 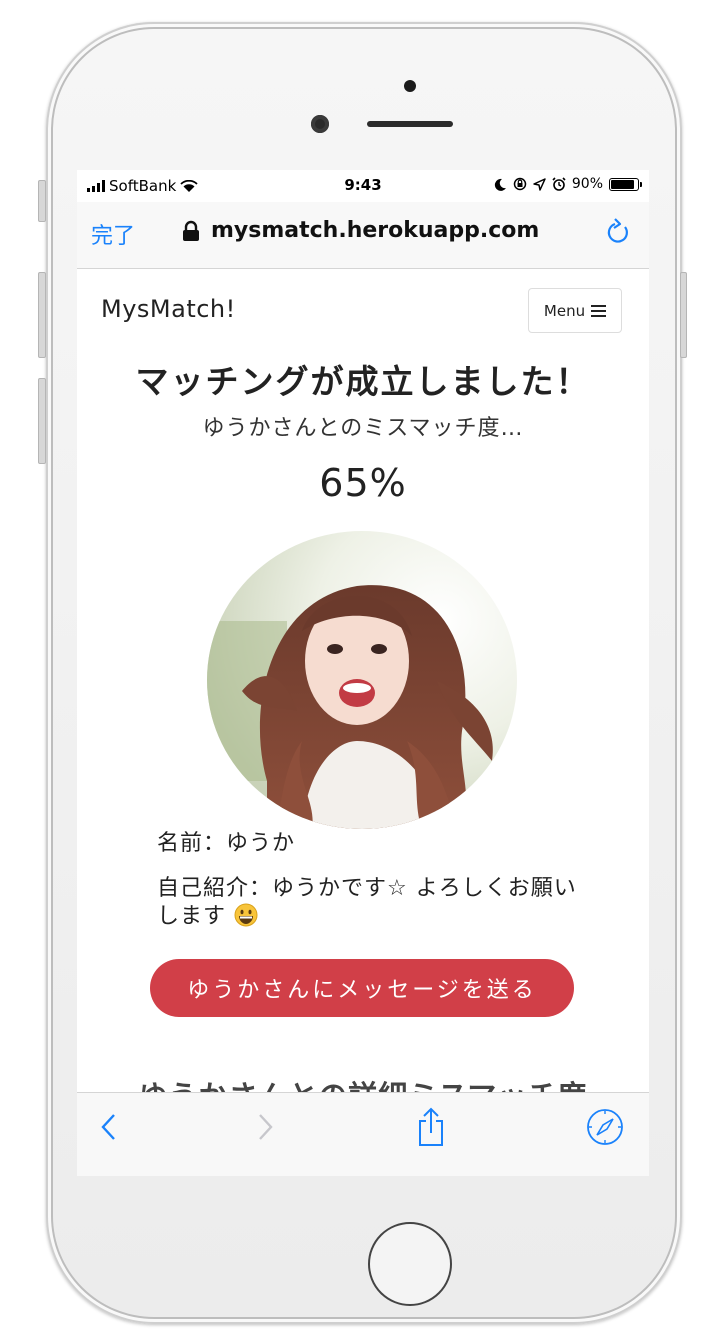 What do you see at coordinates (363, 381) in the screenshot?
I see `match-headline: マッチングが成立しました！` at bounding box center [363, 381].